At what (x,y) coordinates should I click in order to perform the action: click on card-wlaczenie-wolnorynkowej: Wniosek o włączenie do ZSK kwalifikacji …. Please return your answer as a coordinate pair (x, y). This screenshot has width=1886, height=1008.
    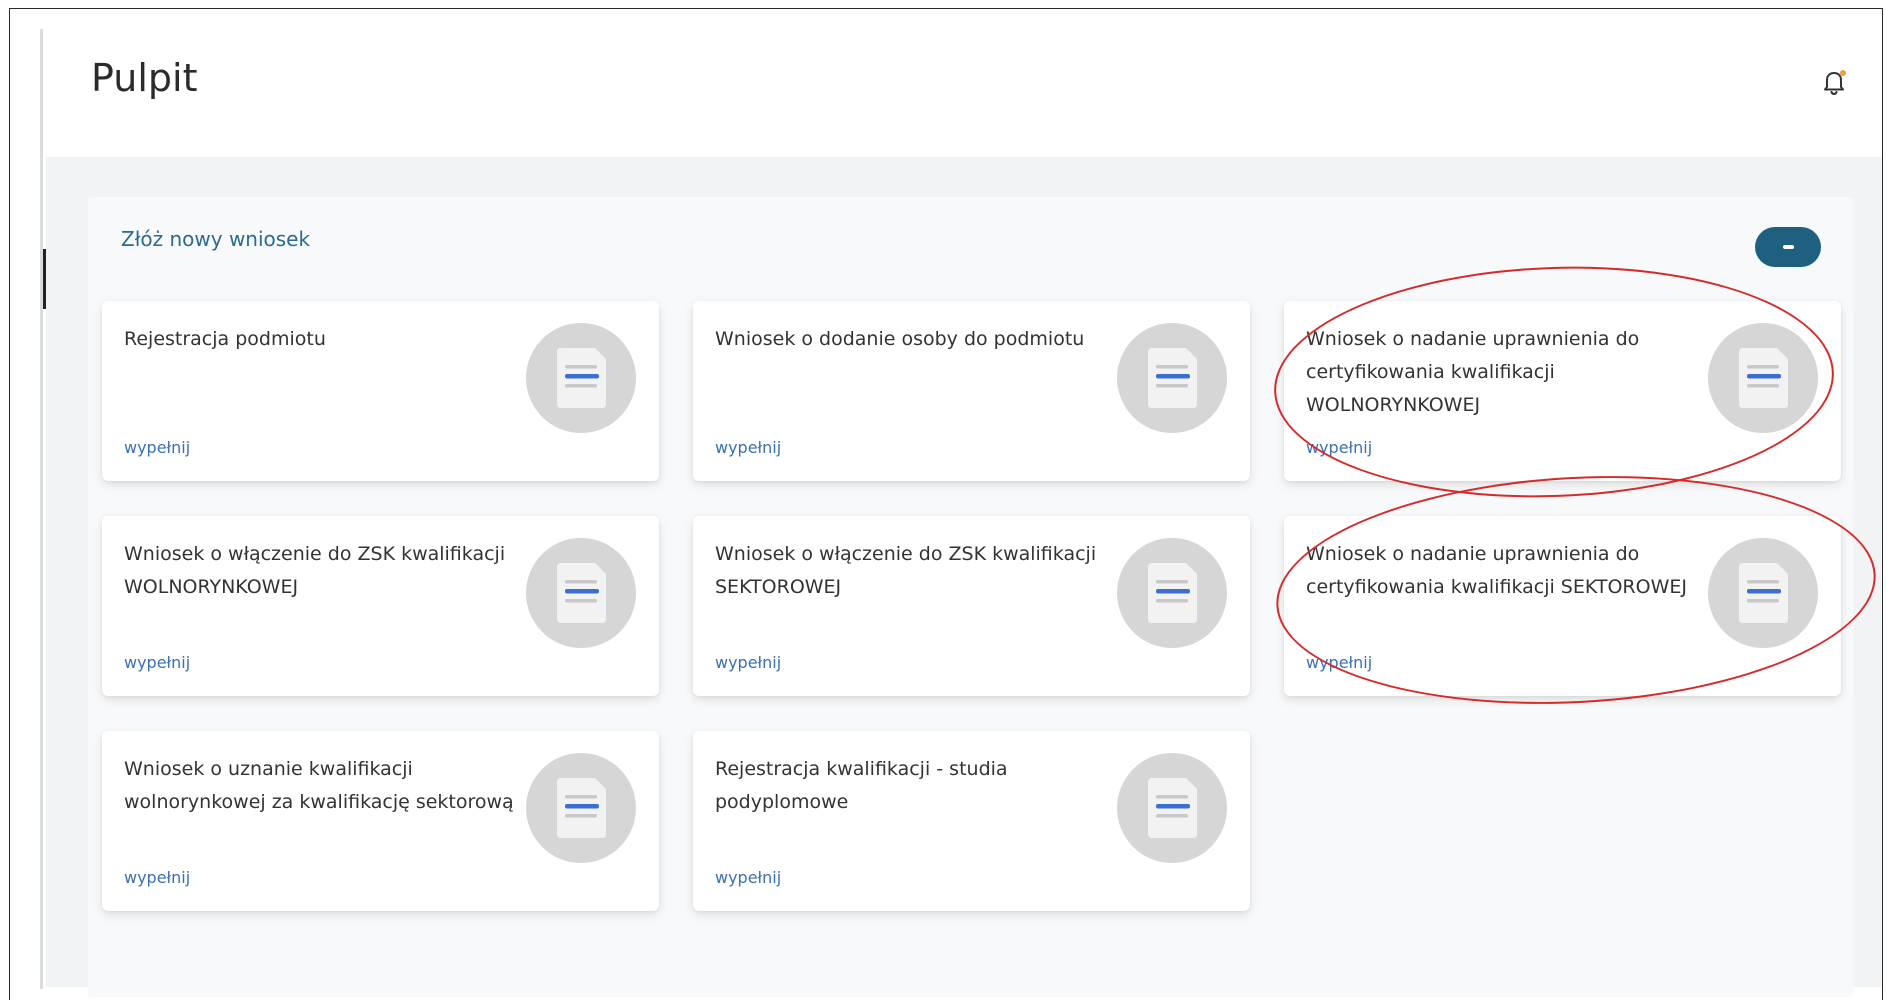
    Looking at the image, I should click on (380, 606).